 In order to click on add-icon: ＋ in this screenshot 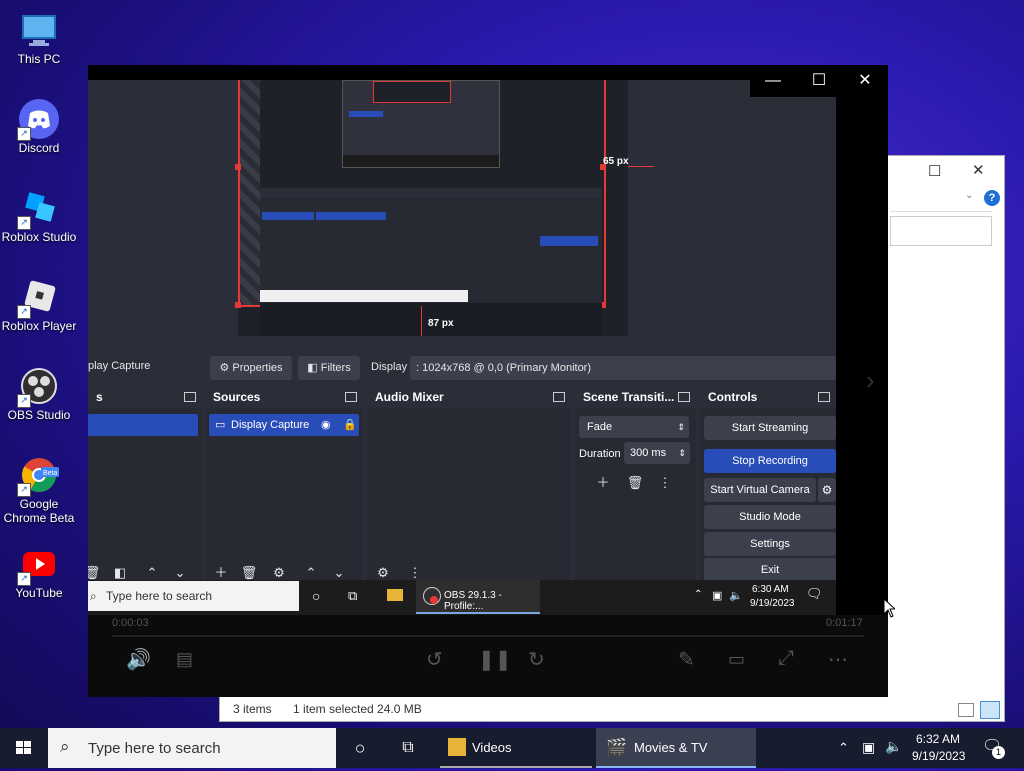, I will do `click(603, 483)`.